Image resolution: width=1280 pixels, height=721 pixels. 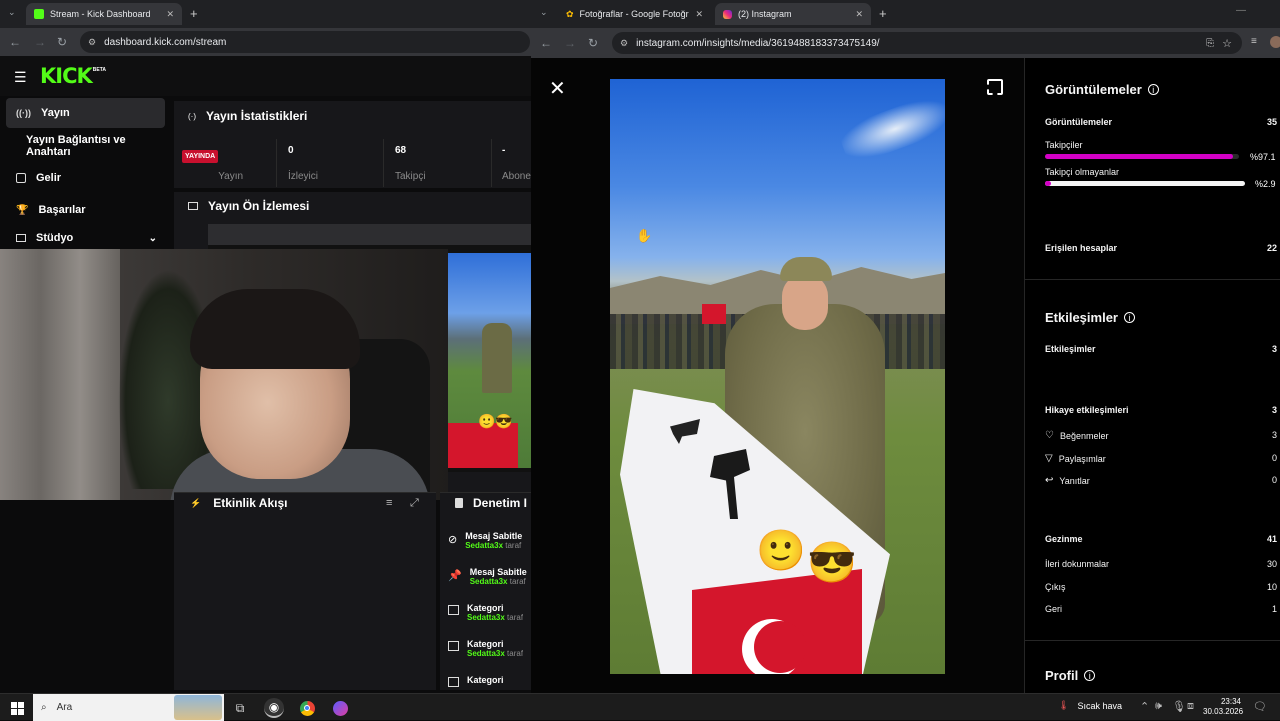 What do you see at coordinates (489, 683) in the screenshot?
I see `moderation-item: Kategori` at bounding box center [489, 683].